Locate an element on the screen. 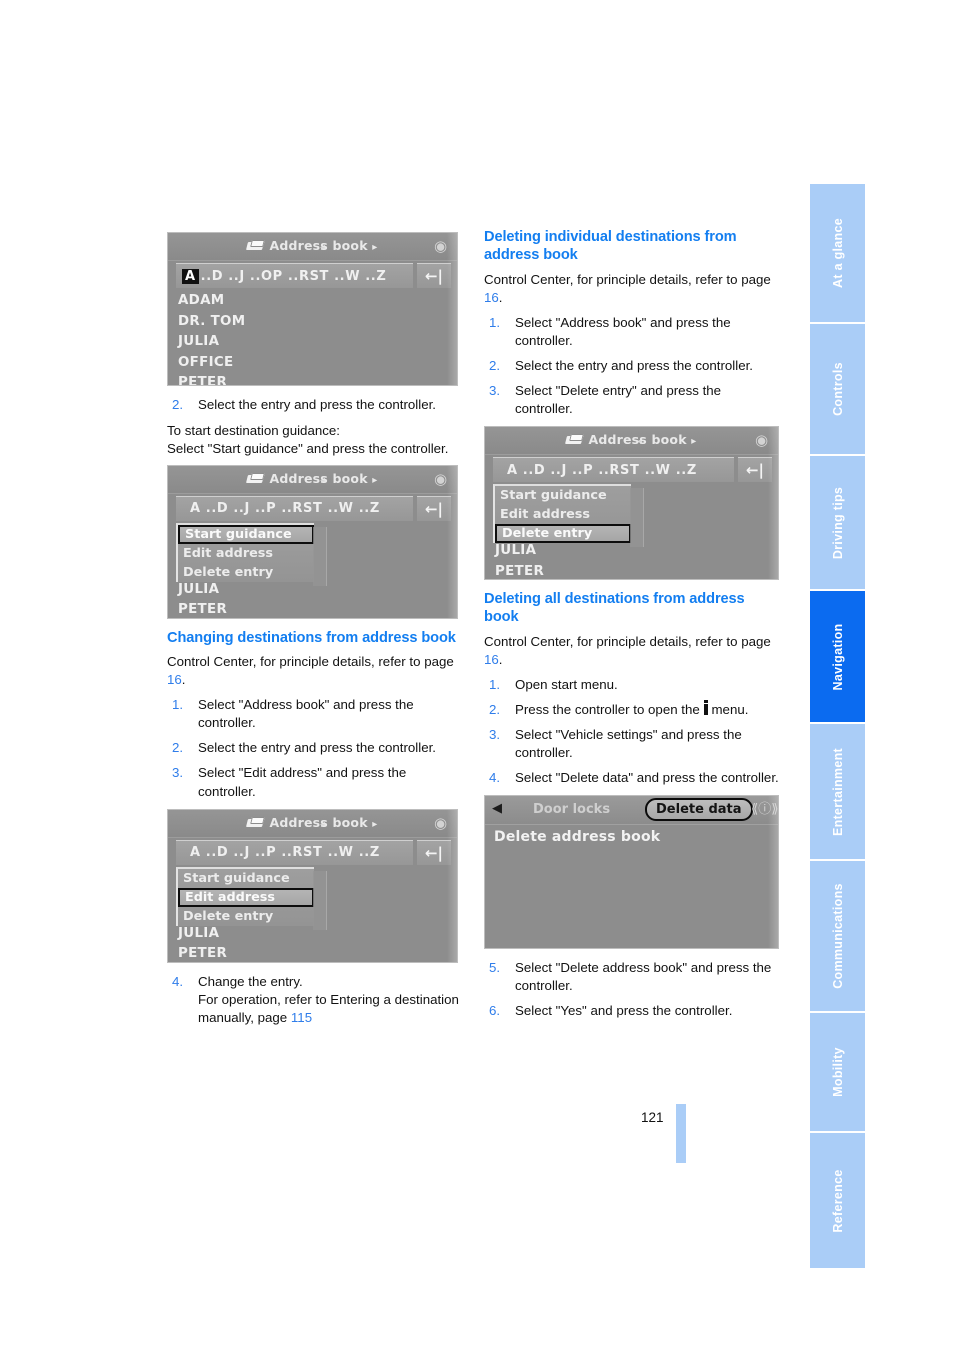 The height and width of the screenshot is (1351, 954). screen-titlebar: ◂ Address book ▸ ◉ is located at coordinates (631, 441).